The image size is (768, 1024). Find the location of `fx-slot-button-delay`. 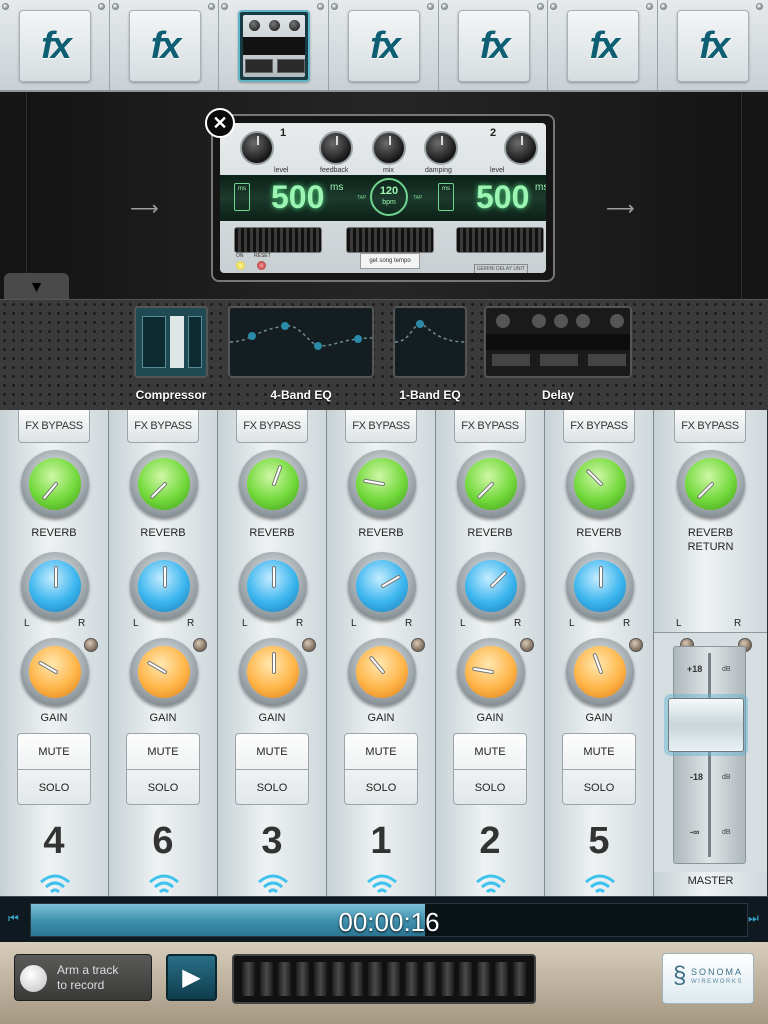

fx-slot-button-delay is located at coordinates (274, 46).